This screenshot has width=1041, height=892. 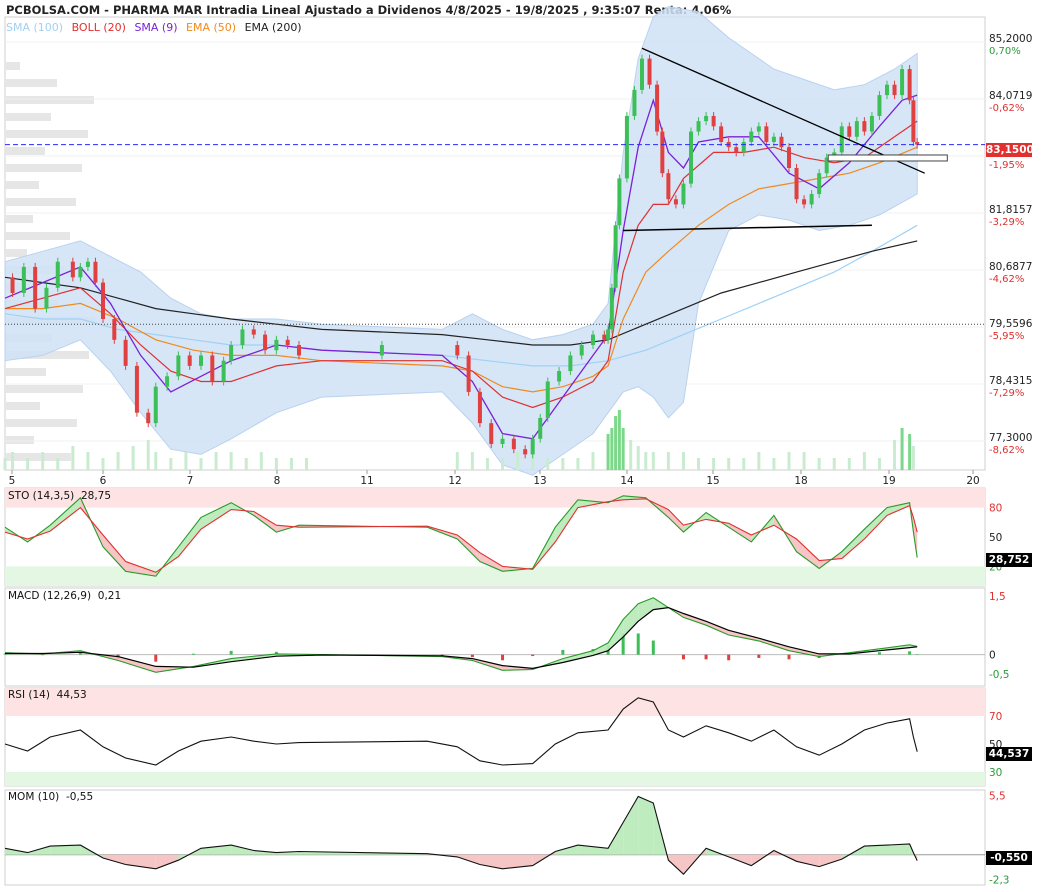 What do you see at coordinates (495, 779) in the screenshot?
I see `rsi-oversold-zone` at bounding box center [495, 779].